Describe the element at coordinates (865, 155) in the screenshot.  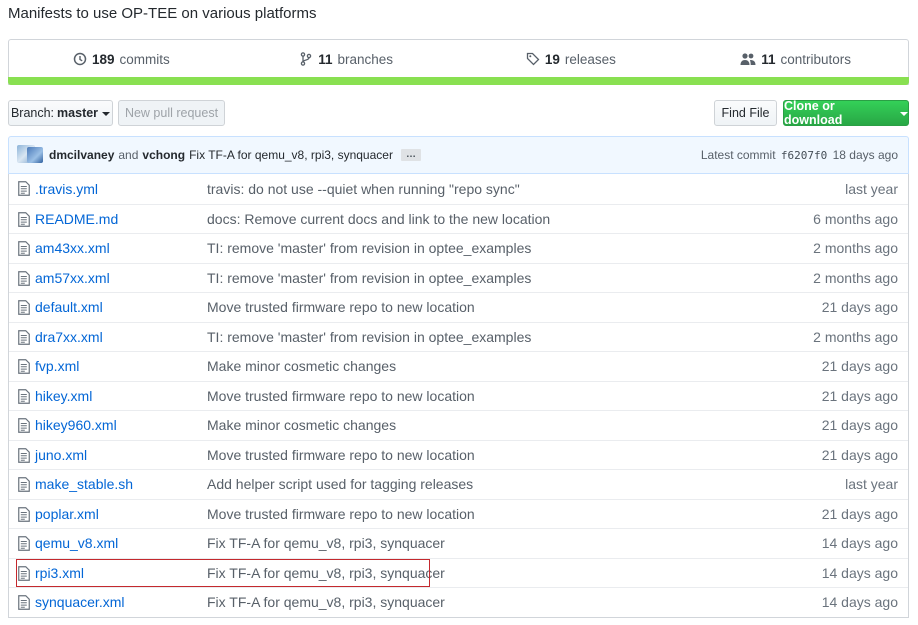
I see `commit-age: 18 days ago` at that location.